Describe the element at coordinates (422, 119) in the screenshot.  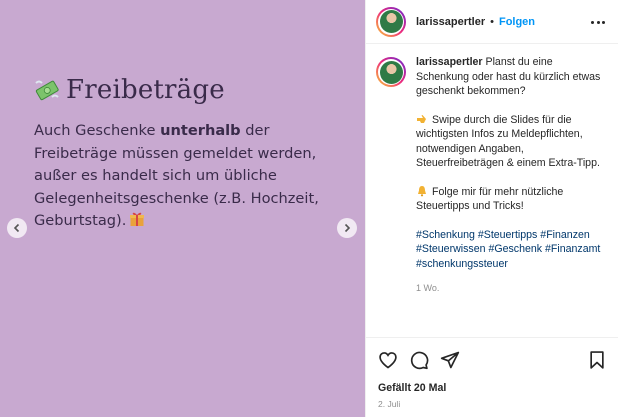
I see `pointing-hand-icon` at that location.